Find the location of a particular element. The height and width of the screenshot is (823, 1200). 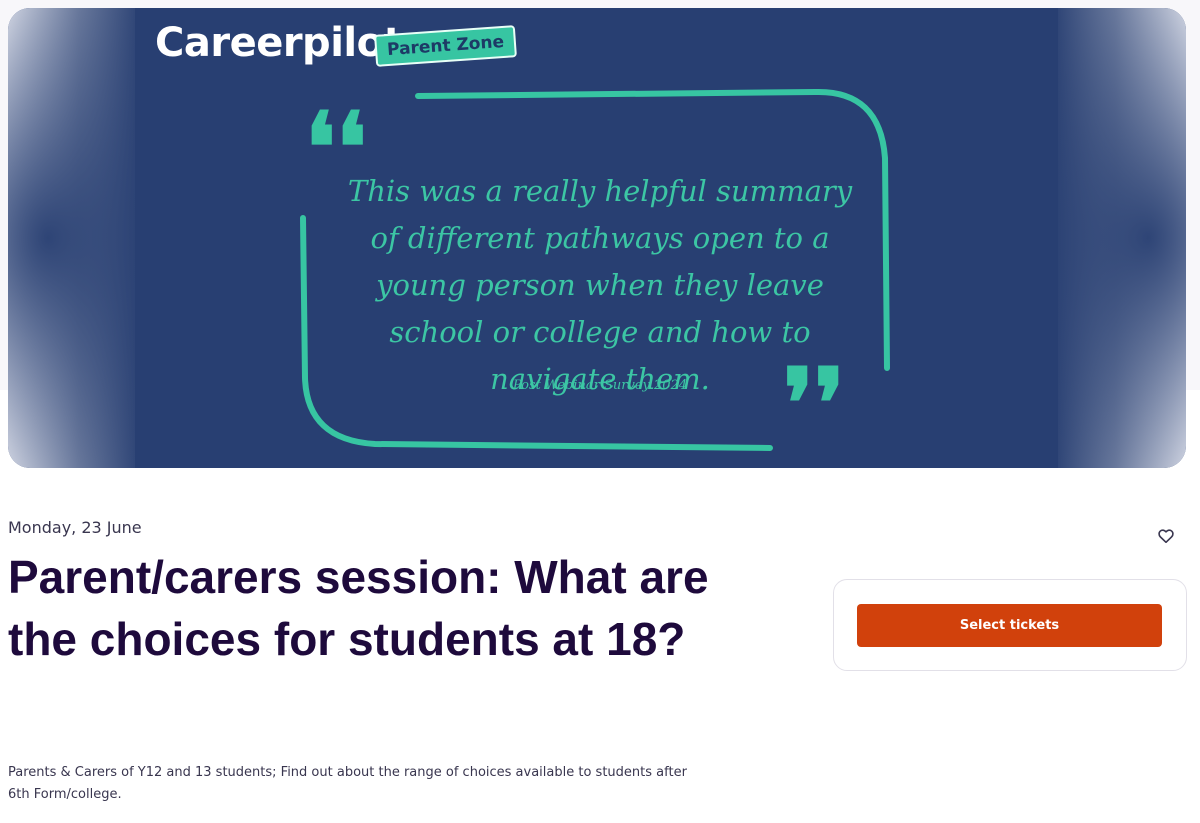

like-button is located at coordinates (1166, 536).